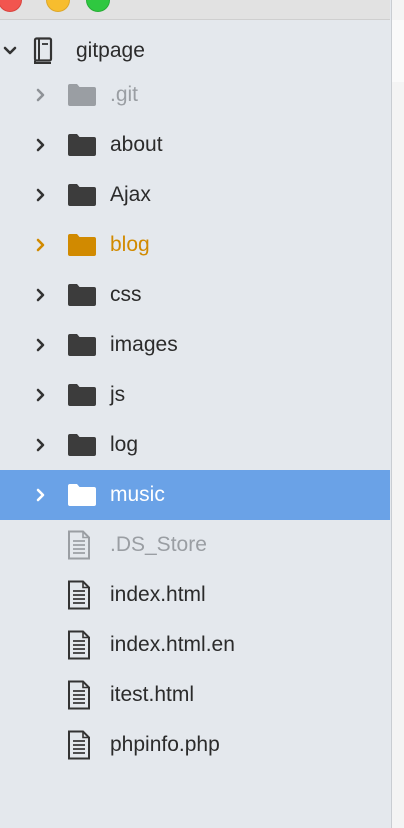 The height and width of the screenshot is (828, 404). What do you see at coordinates (136, 144) in the screenshot?
I see `tree-item-label: about` at bounding box center [136, 144].